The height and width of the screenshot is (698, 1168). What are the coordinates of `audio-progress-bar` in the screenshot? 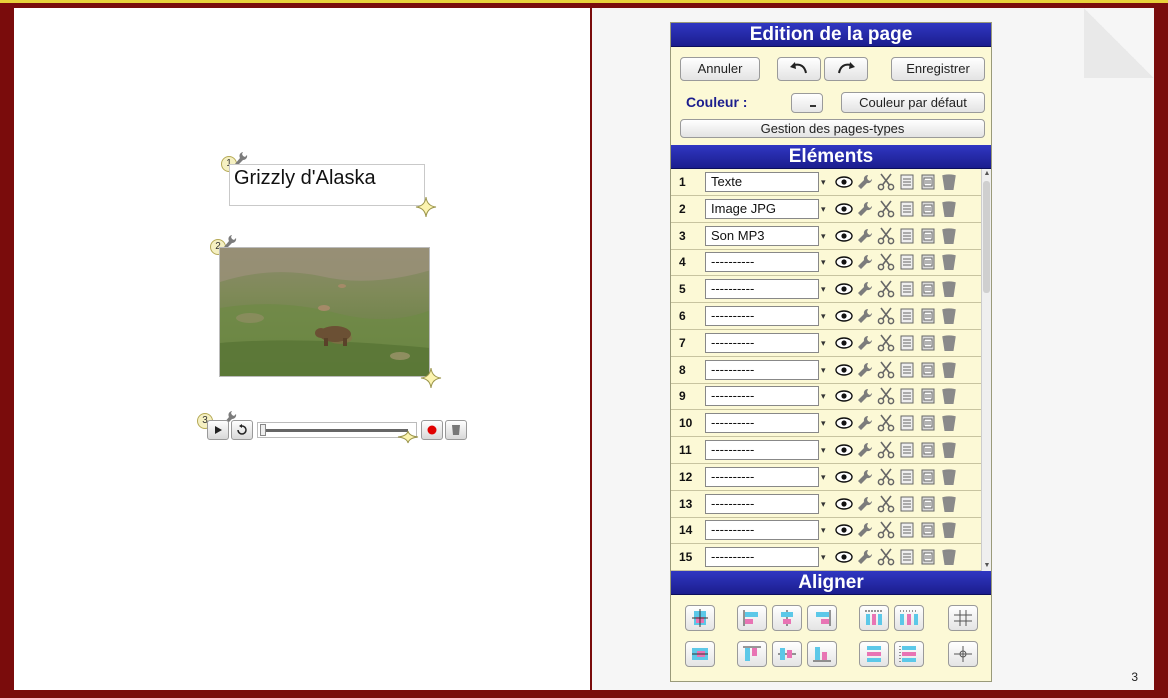 It's located at (337, 430).